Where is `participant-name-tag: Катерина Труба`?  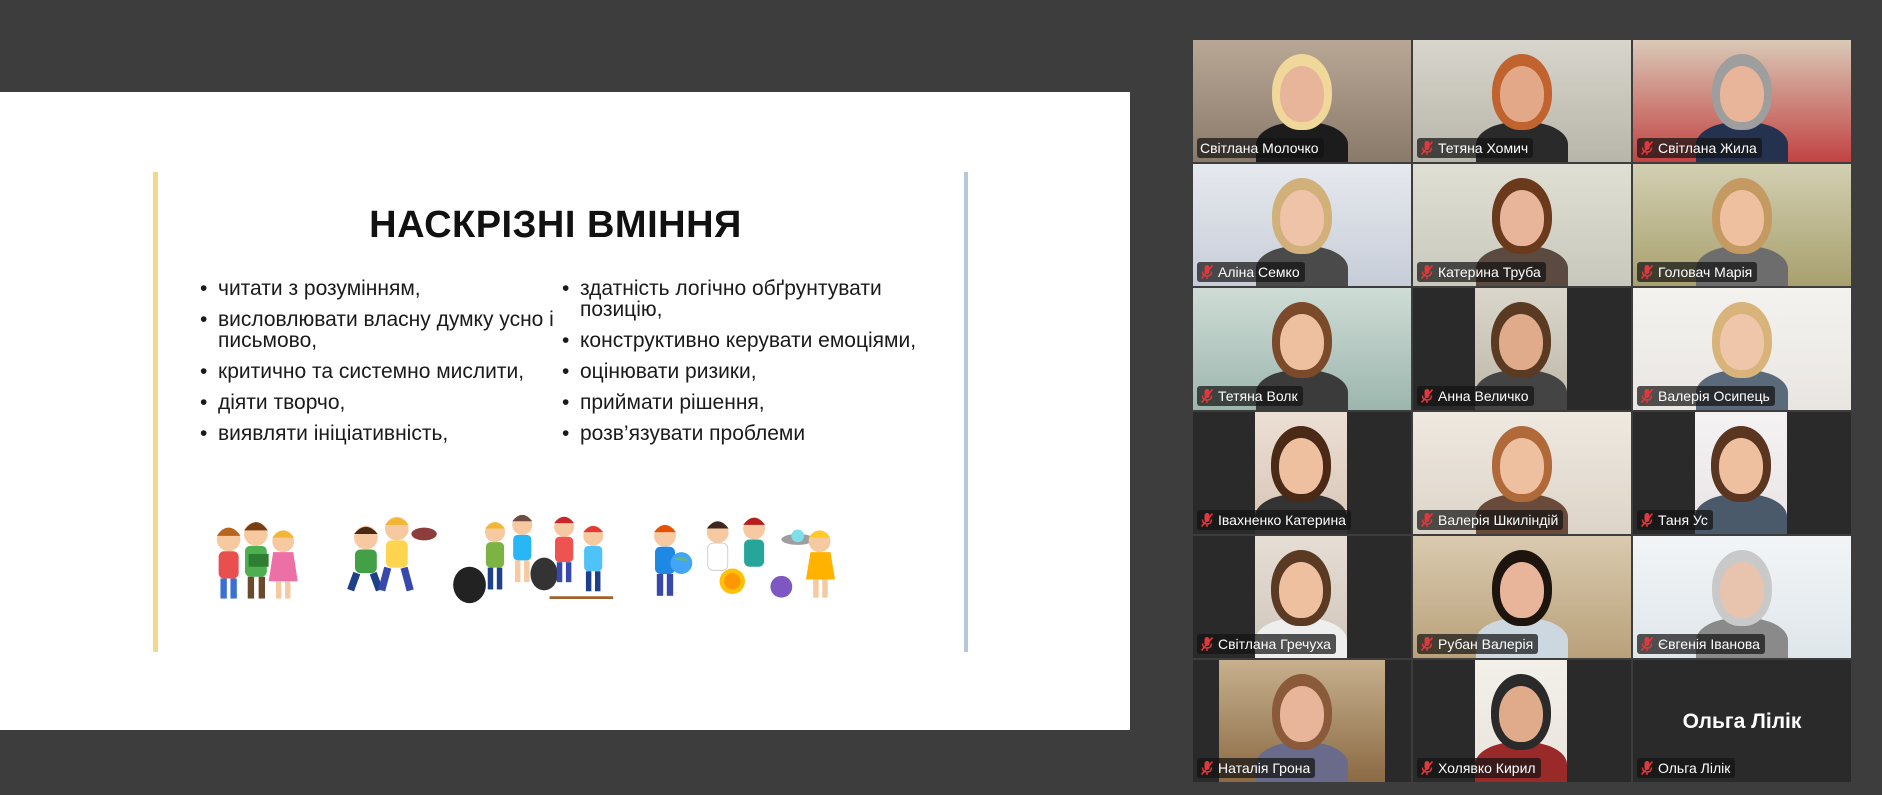
participant-name-tag: Катерина Труба is located at coordinates (1481, 272).